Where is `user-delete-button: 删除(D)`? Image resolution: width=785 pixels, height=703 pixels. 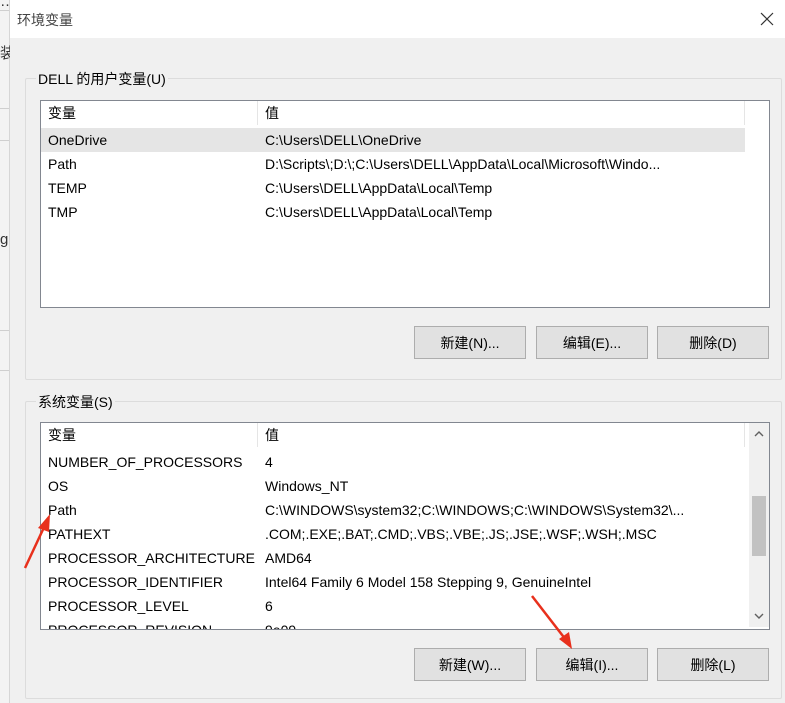 user-delete-button: 删除(D) is located at coordinates (713, 342).